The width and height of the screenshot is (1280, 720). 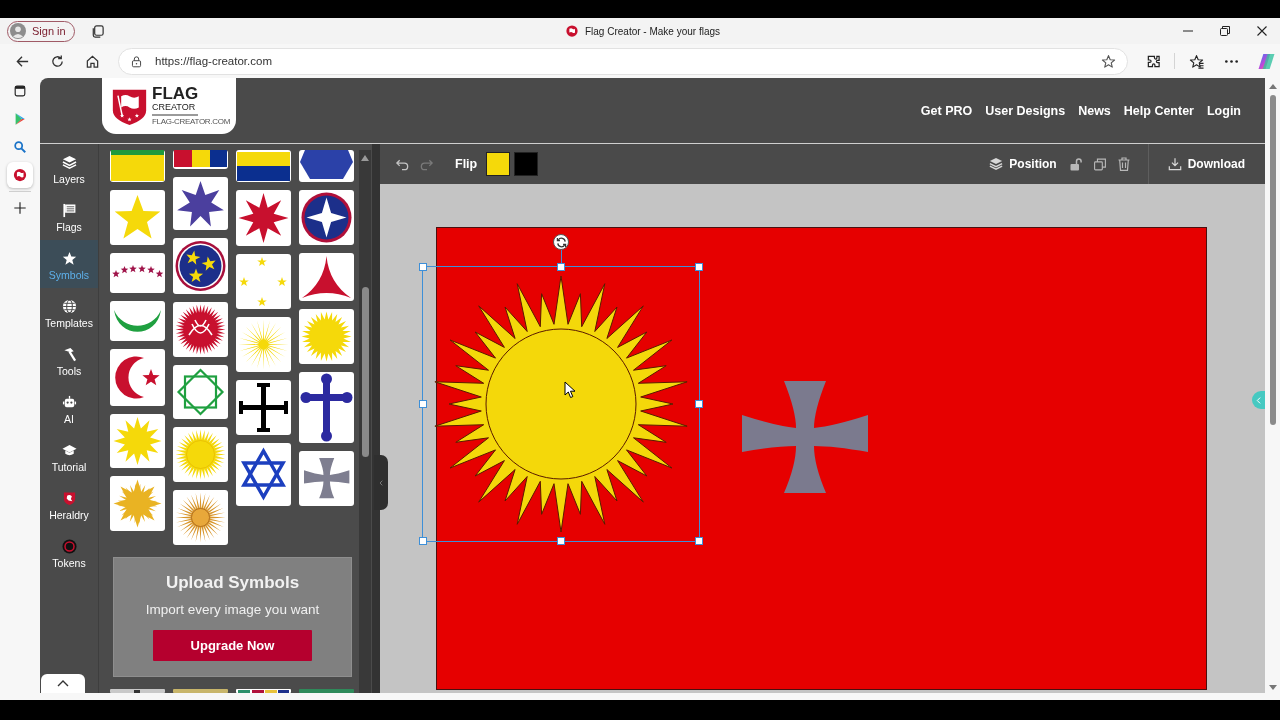 I want to click on avatar-icon, so click(x=18, y=31).